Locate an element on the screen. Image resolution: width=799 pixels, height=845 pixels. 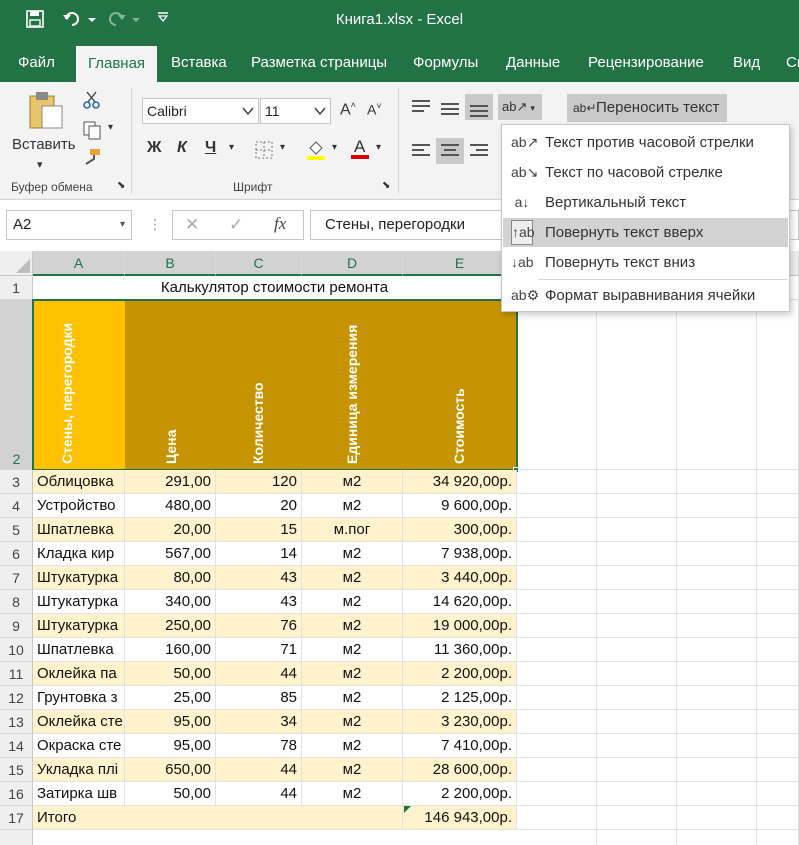
row-header: 12 is located at coordinates (16, 698).